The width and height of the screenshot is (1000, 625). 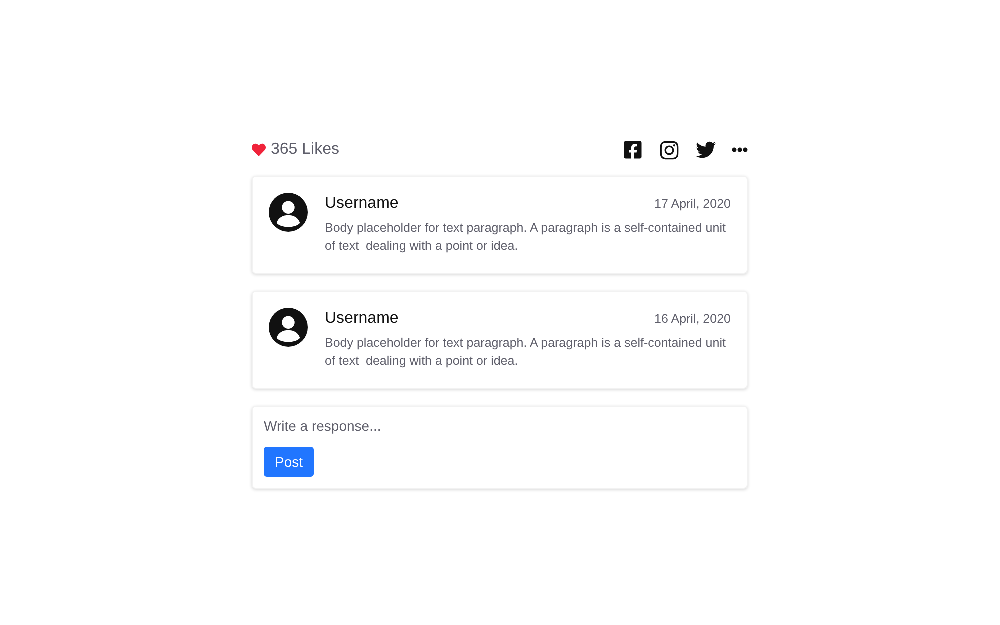 I want to click on facebook-icon, so click(x=633, y=150).